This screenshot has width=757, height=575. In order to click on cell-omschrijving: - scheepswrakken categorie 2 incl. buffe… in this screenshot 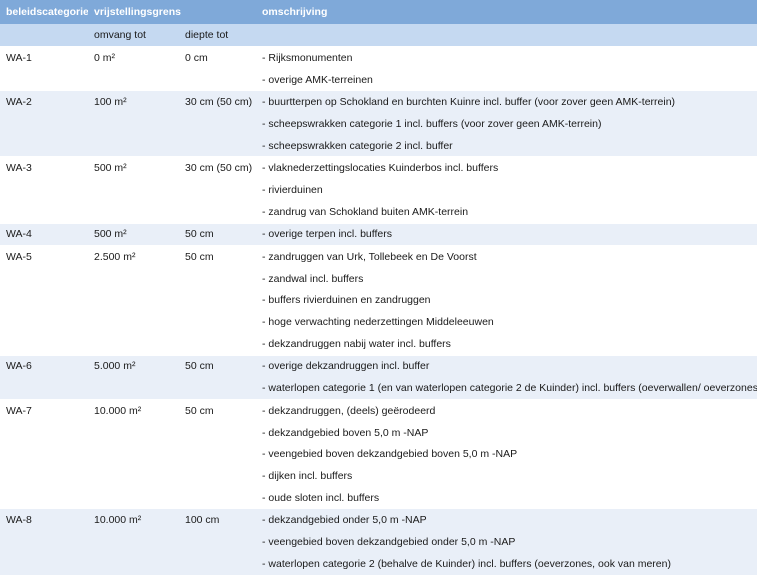, I will do `click(506, 145)`.